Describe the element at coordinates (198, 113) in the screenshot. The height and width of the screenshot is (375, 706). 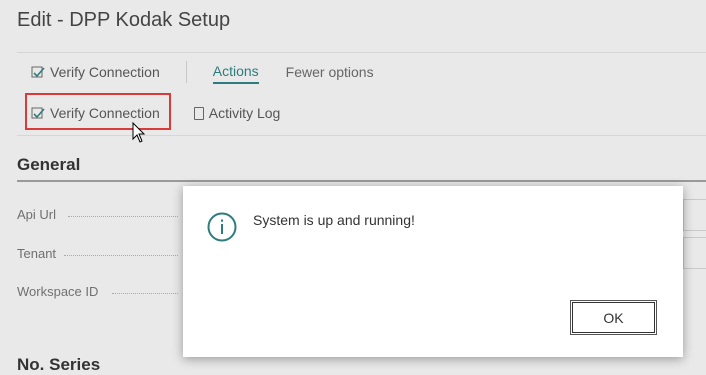
I see `document-icon` at that location.